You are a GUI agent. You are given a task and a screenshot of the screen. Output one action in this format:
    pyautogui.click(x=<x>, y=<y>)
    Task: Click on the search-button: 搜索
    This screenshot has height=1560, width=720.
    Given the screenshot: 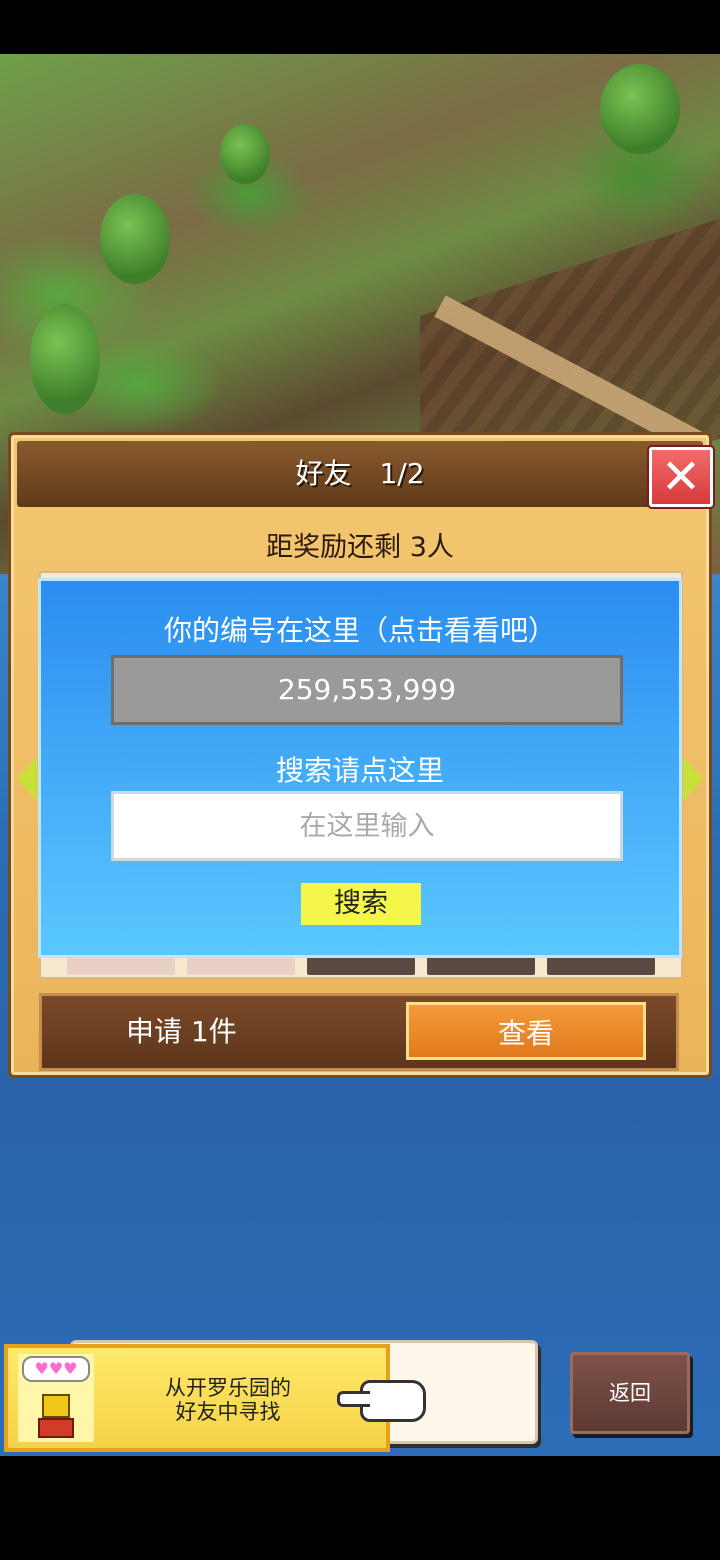 What is the action you would take?
    pyautogui.click(x=361, y=904)
    